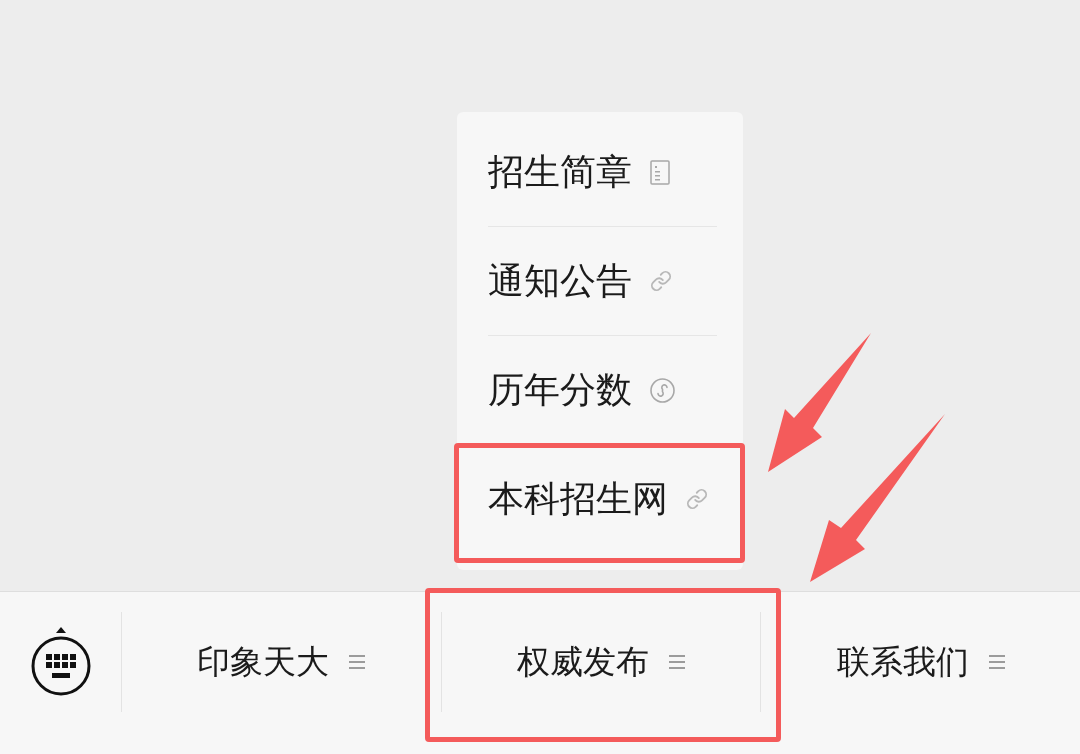 The height and width of the screenshot is (754, 1080). I want to click on menu-bar-button: 印象天大, so click(281, 662).